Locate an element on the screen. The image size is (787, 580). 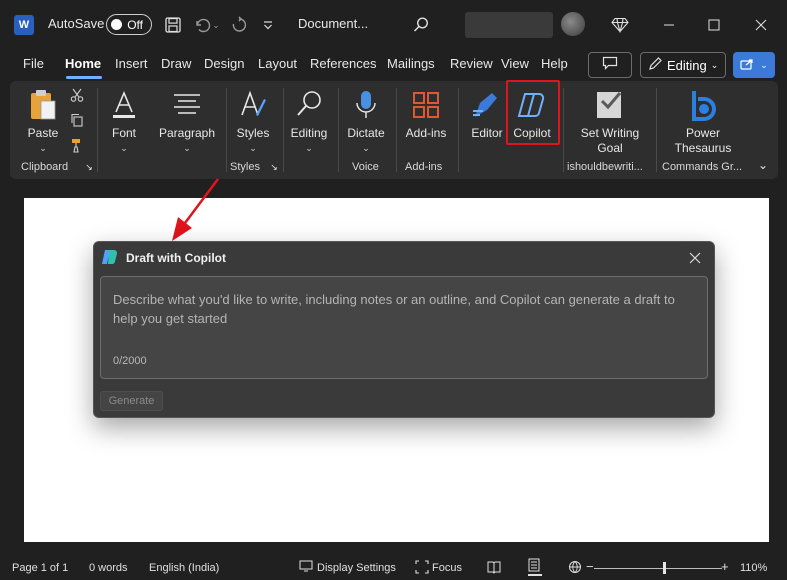
tab-insert: Insert is located at coordinates (131, 63).